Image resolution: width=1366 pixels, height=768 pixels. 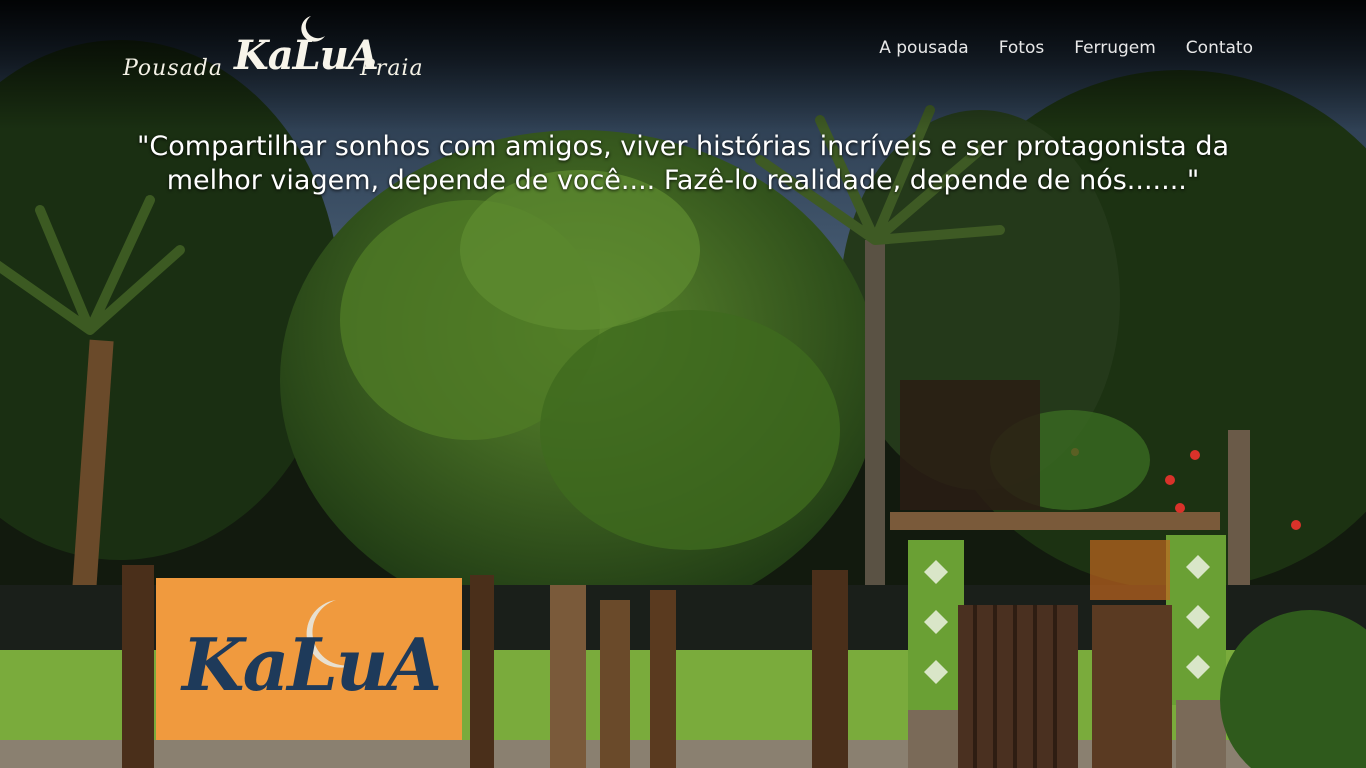 What do you see at coordinates (313, 29) in the screenshot?
I see `moon-icon` at bounding box center [313, 29].